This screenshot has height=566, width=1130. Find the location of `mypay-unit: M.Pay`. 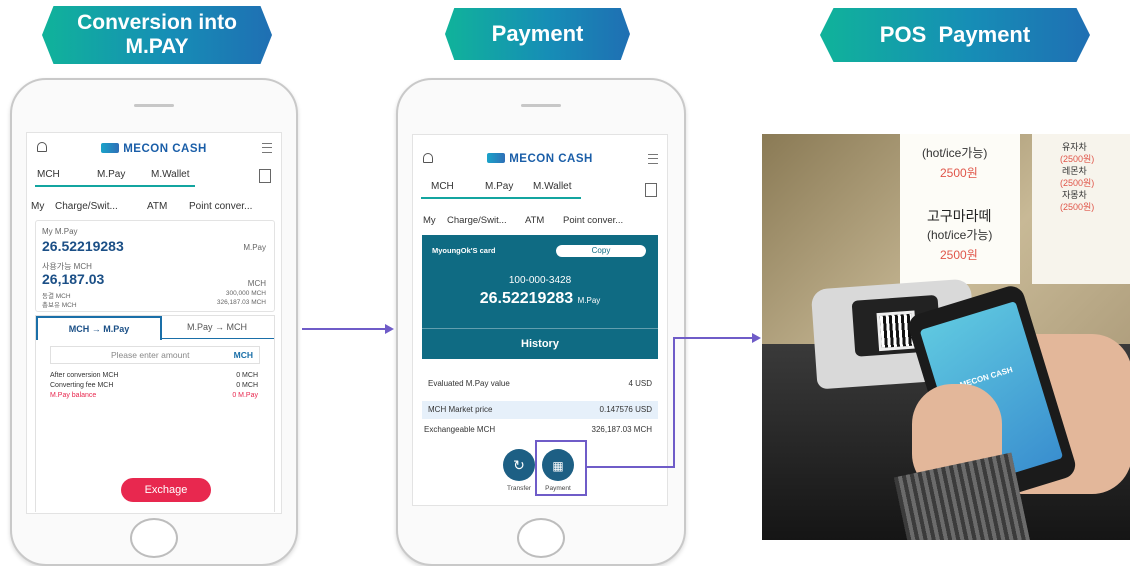

mypay-unit: M.Pay is located at coordinates (254, 247).